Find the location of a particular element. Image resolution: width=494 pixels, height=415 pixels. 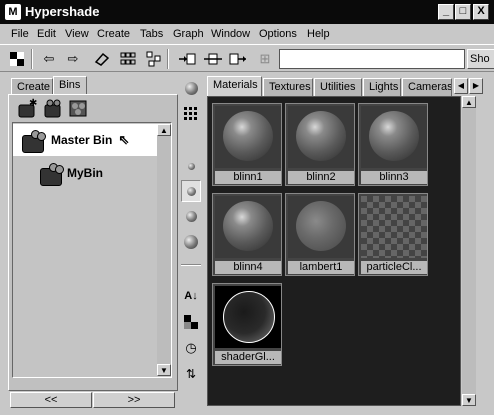

menu-view: View is located at coordinates (77, 34).